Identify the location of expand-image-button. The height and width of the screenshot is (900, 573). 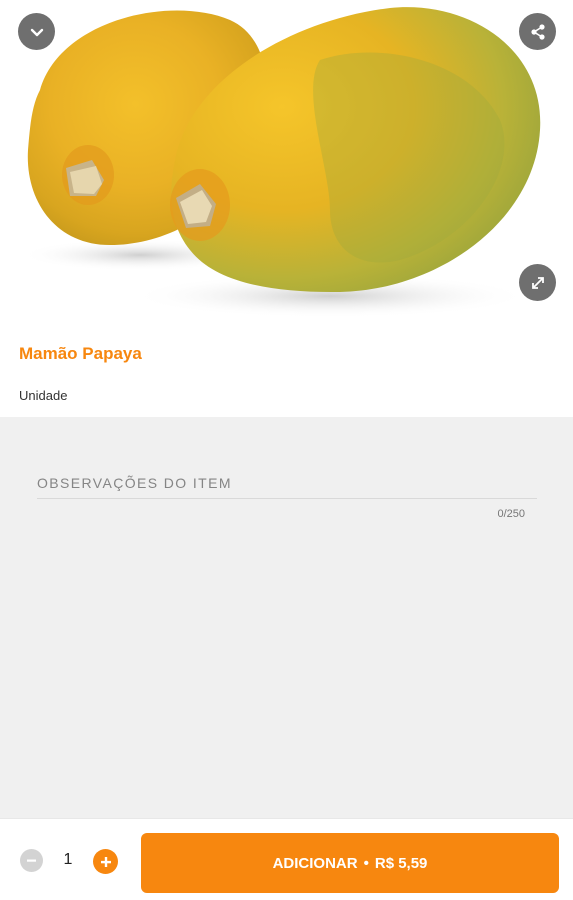
(537, 282).